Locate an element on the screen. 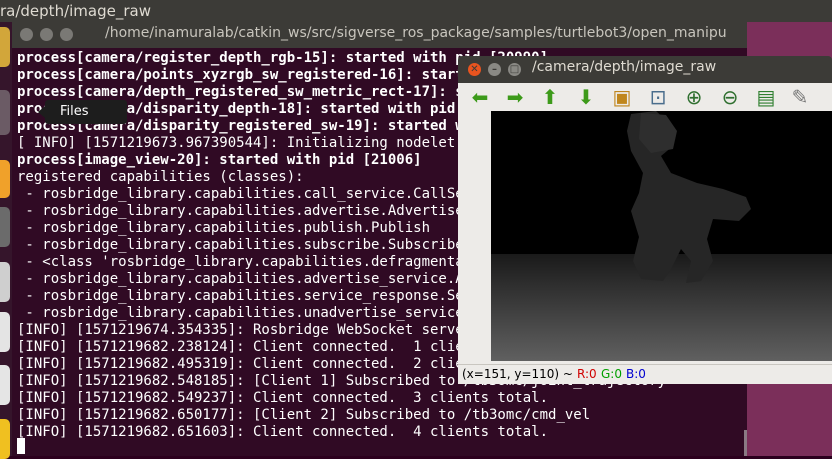 The image size is (832, 459). zoom-in-icon: ⊕ is located at coordinates (694, 97).